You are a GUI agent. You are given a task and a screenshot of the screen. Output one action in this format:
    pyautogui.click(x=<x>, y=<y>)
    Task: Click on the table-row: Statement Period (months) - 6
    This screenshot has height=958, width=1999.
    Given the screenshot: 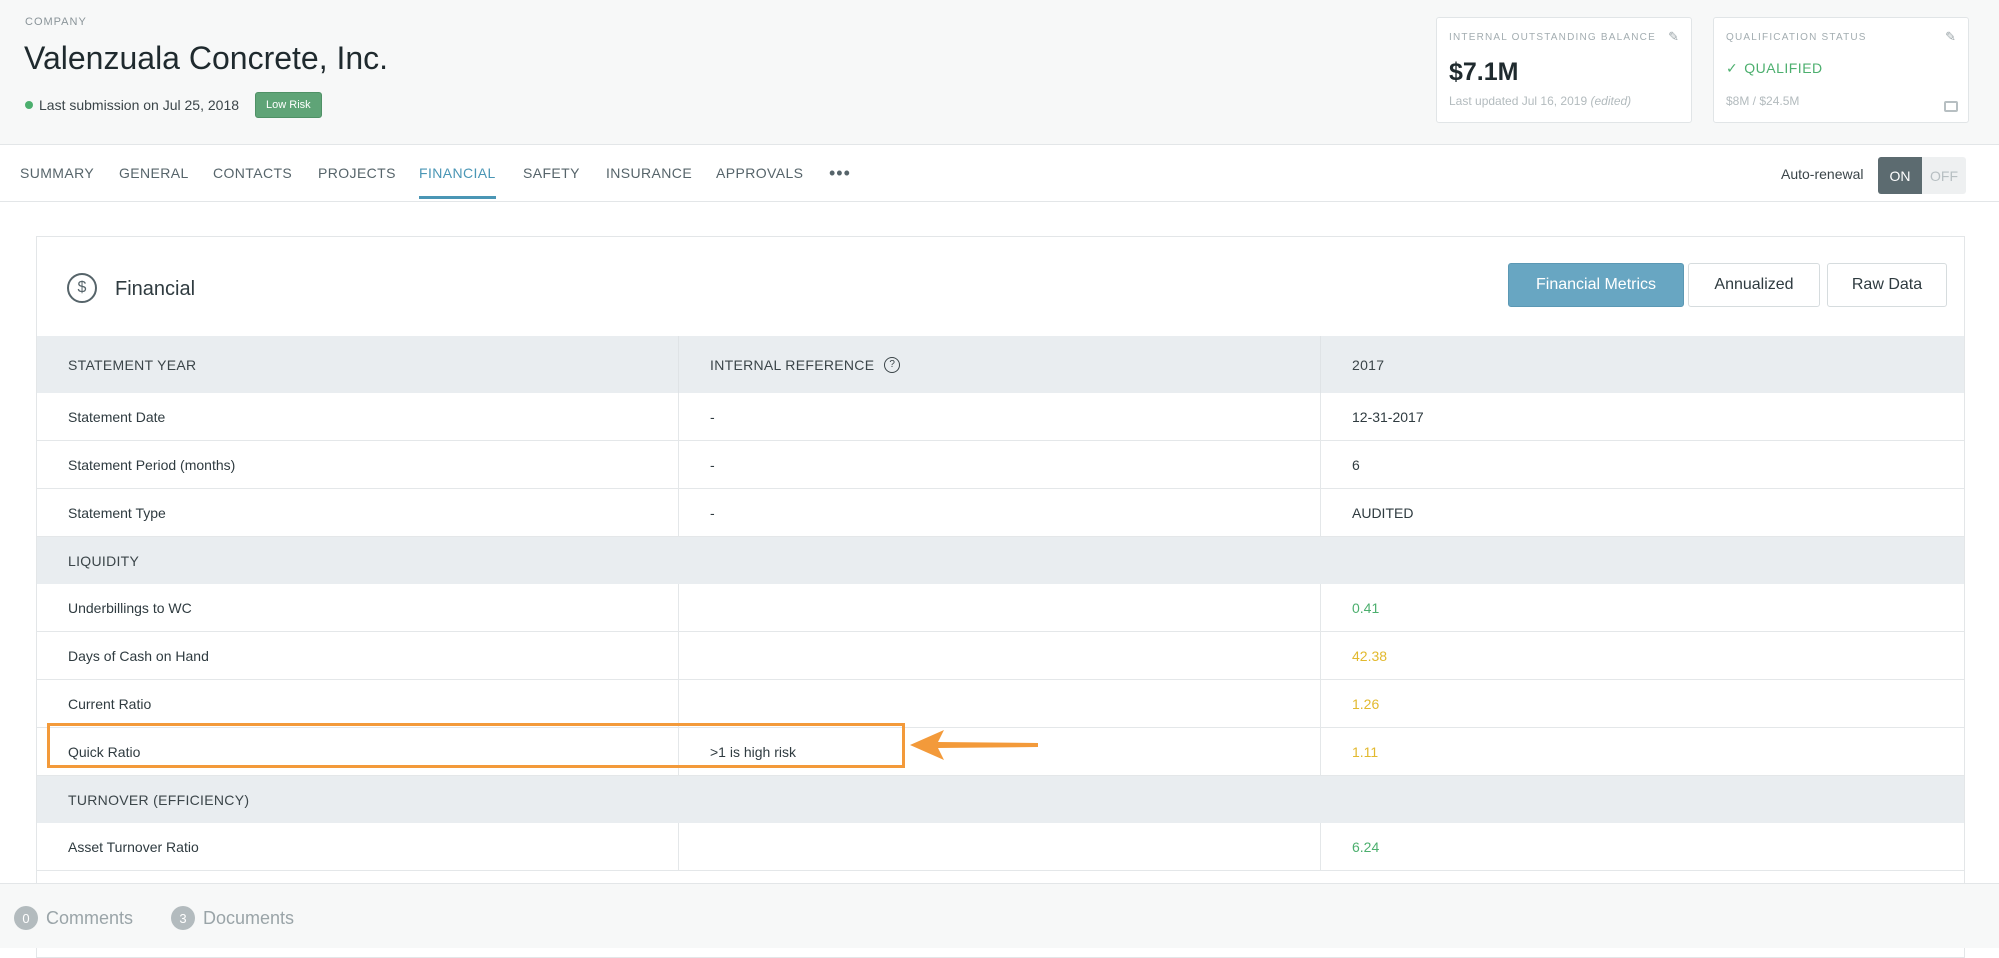 What is the action you would take?
    pyautogui.click(x=1000, y=465)
    